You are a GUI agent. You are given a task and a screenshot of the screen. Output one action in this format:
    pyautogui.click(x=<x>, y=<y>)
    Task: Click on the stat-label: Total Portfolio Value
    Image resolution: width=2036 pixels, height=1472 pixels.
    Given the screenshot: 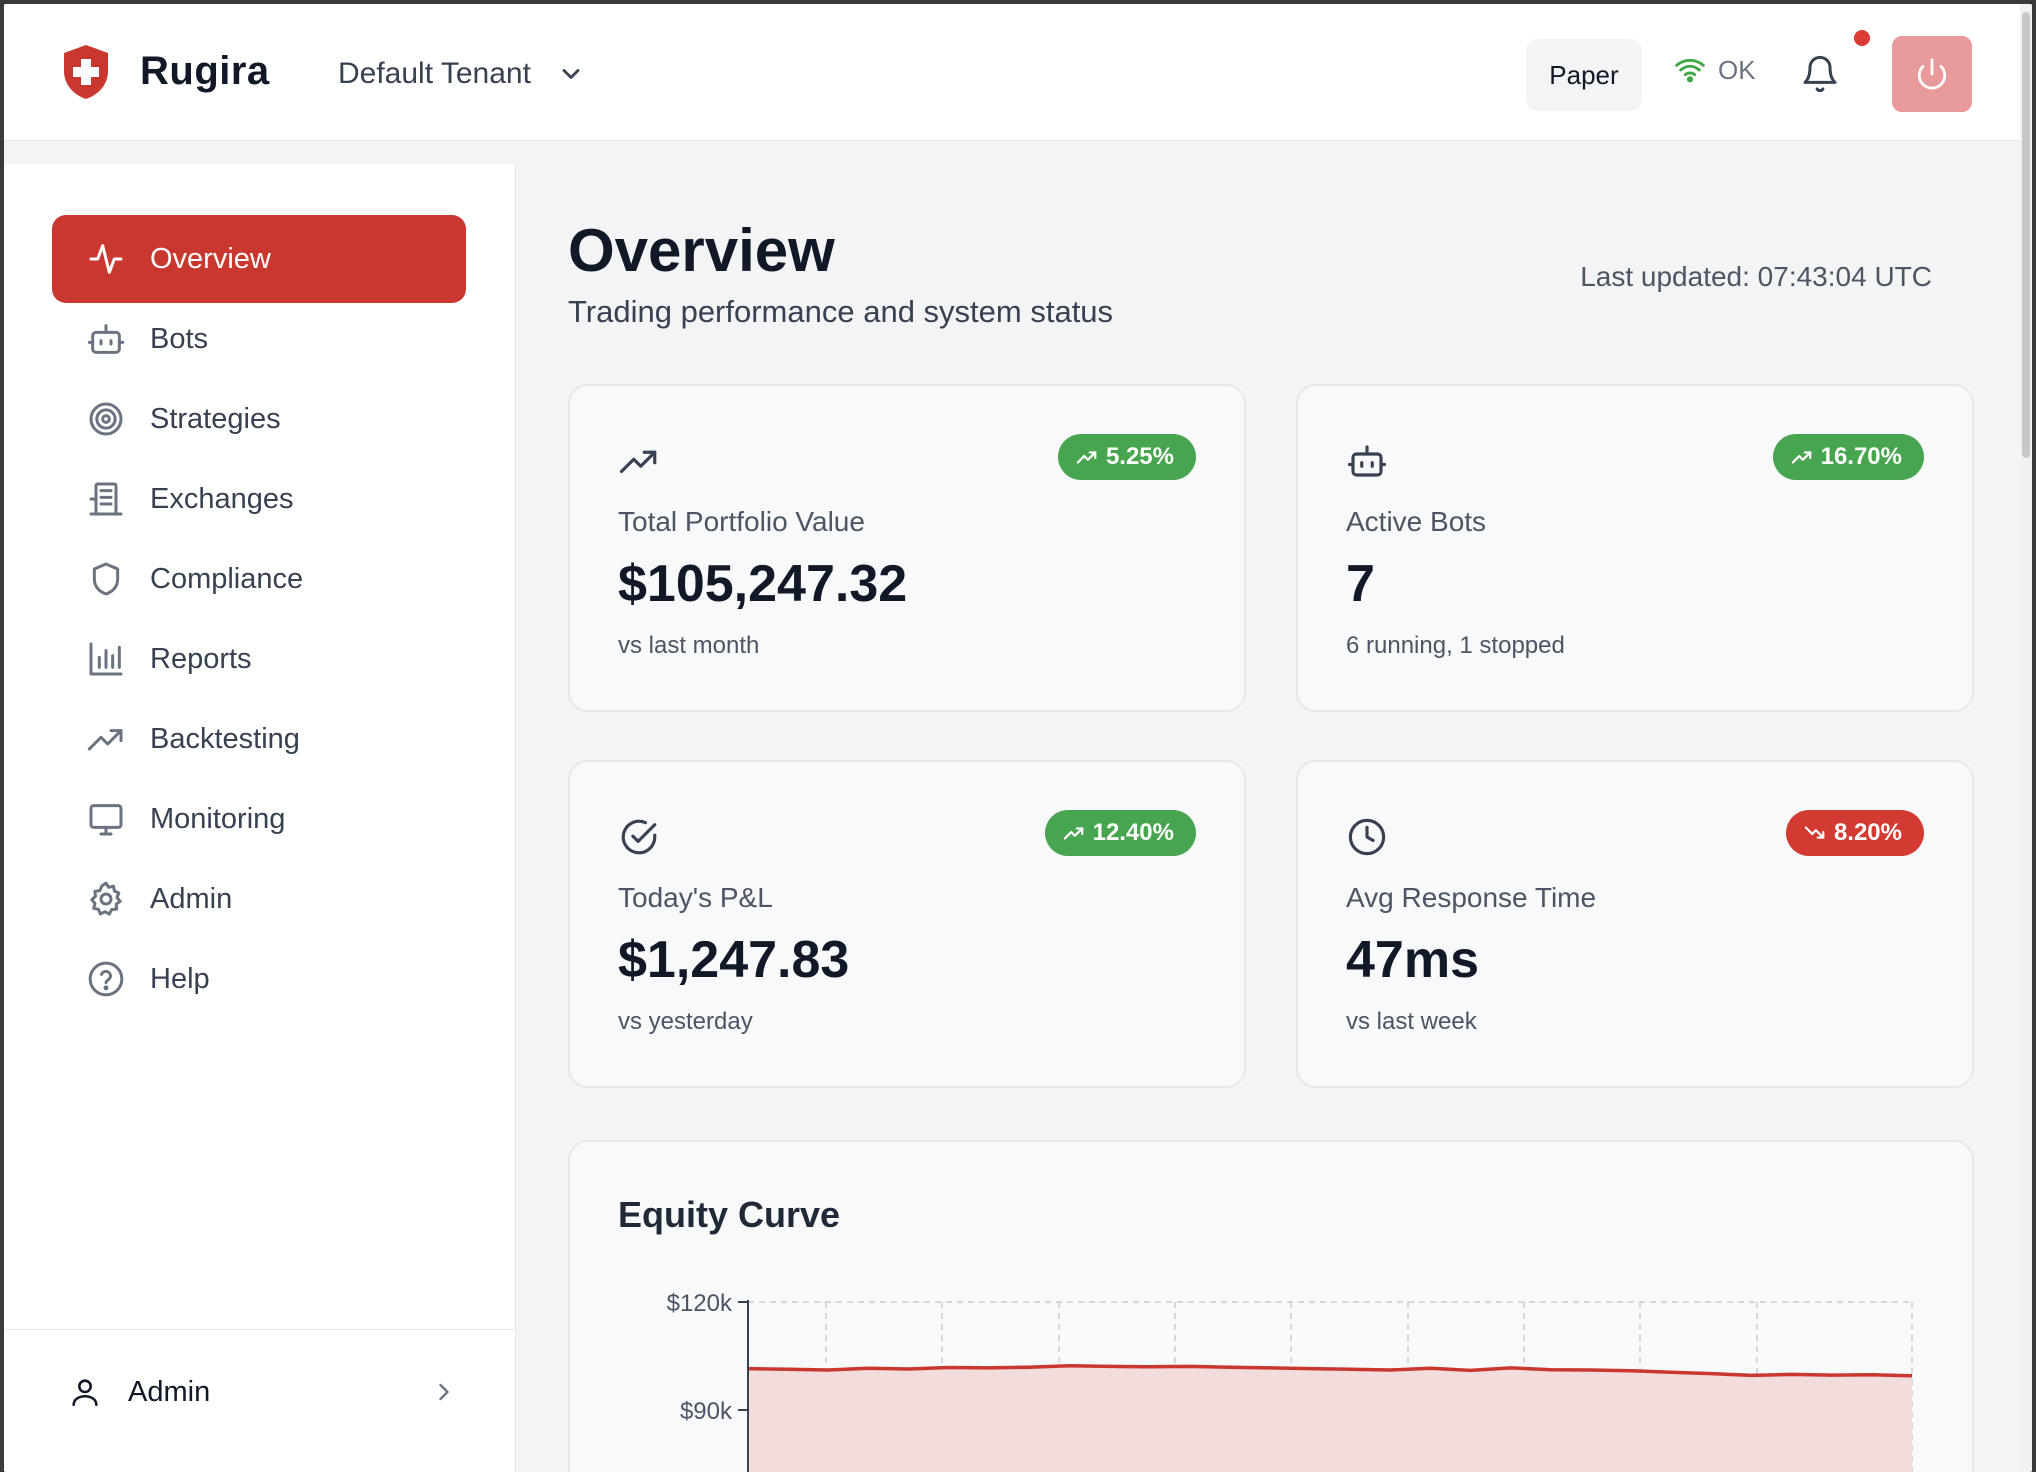 What is the action you would take?
    pyautogui.click(x=741, y=521)
    